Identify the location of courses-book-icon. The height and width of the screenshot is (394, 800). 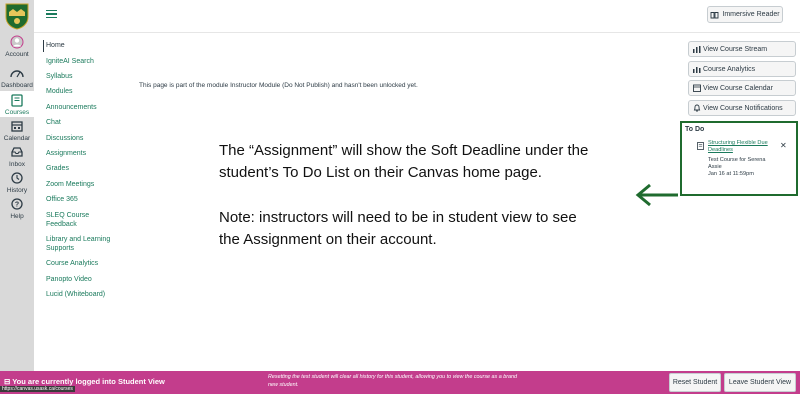
(17, 100).